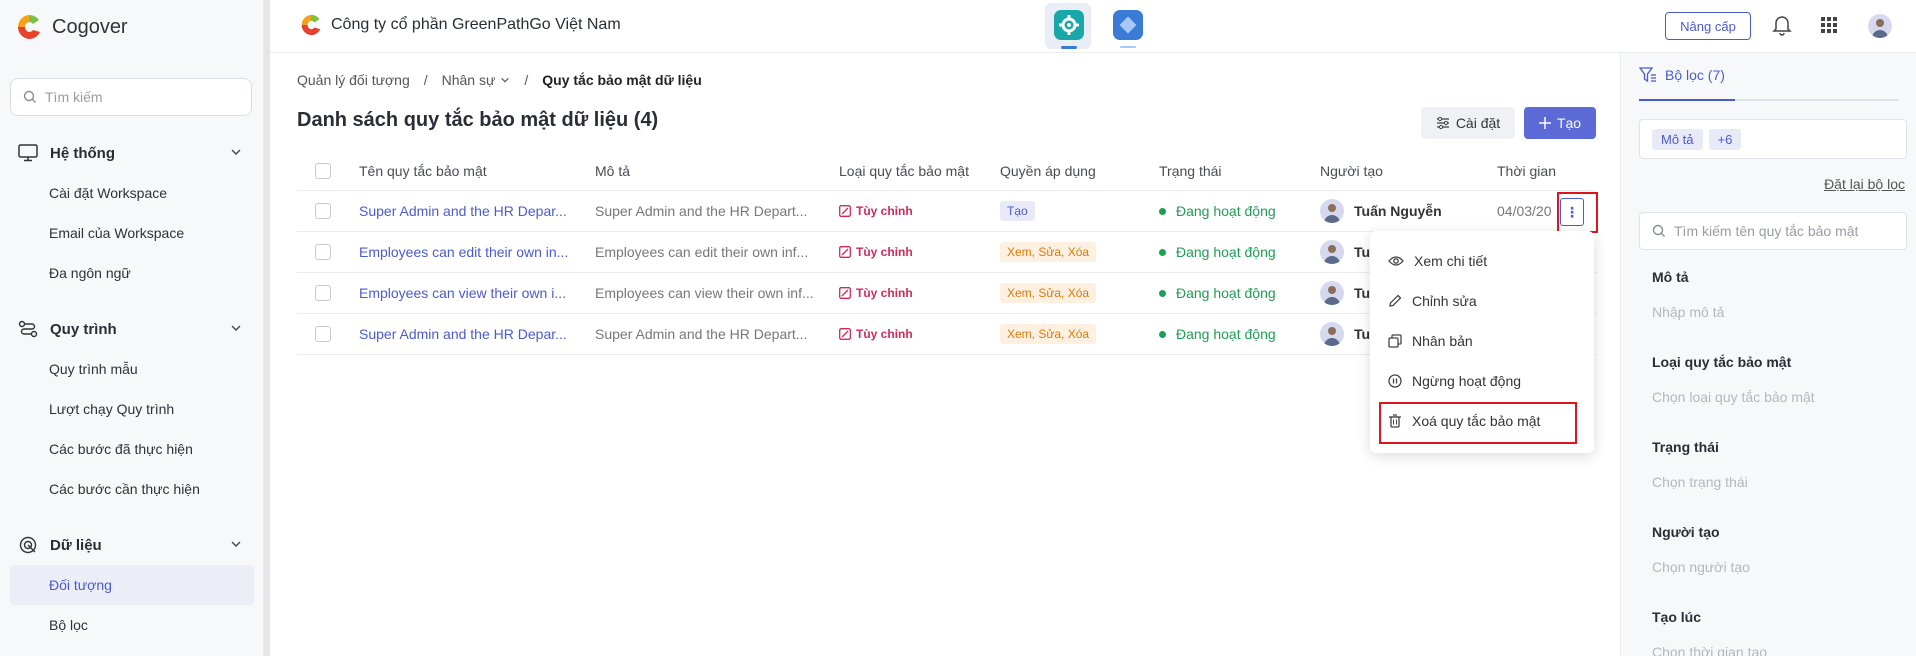  Describe the element at coordinates (1725, 139) in the screenshot. I see `filter-chip-more: +6` at that location.